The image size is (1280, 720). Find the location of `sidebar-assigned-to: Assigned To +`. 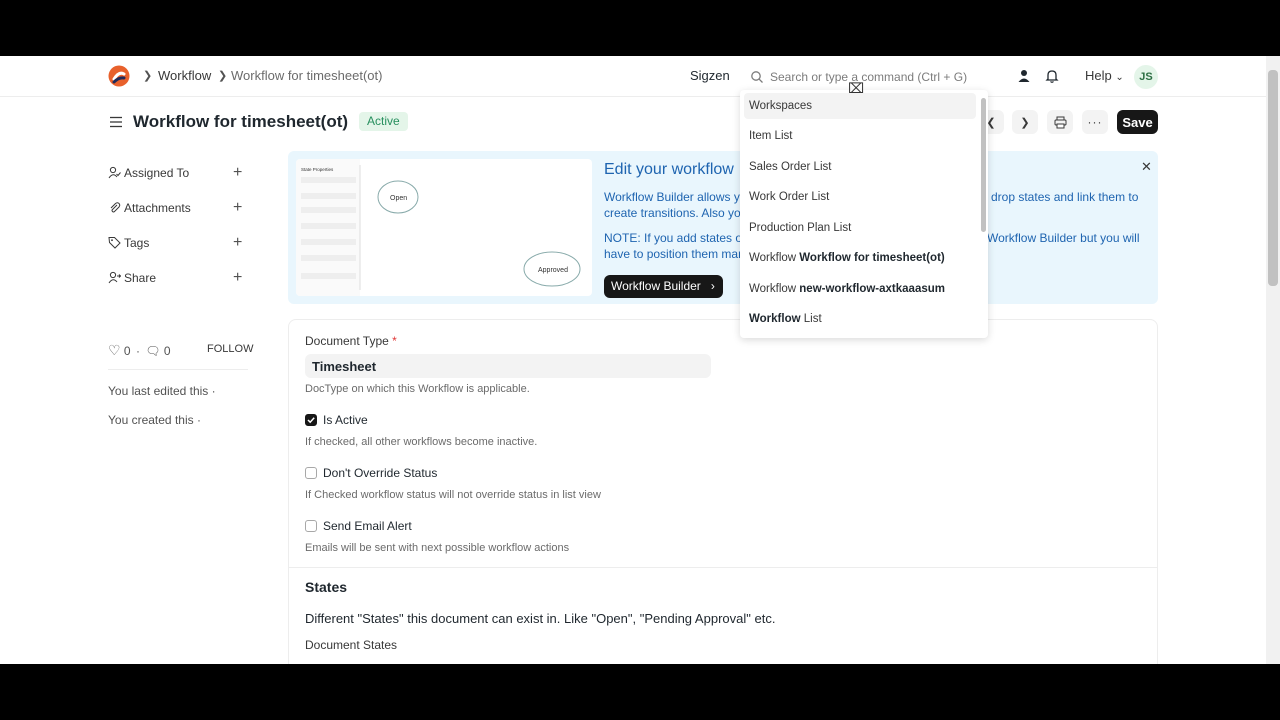

sidebar-assigned-to: Assigned To + is located at coordinates (178, 174).